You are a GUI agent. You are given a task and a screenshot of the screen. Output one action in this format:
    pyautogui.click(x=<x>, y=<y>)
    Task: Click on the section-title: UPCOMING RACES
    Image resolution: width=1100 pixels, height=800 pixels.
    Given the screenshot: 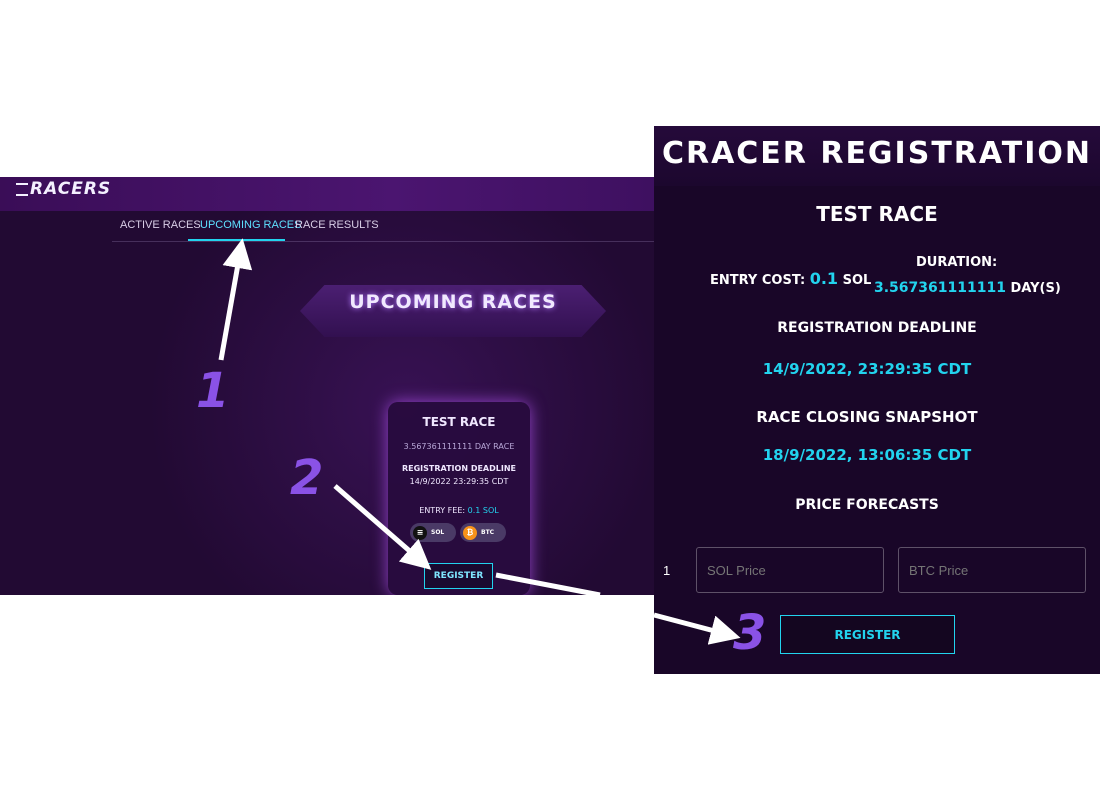 What is the action you would take?
    pyautogui.click(x=453, y=302)
    